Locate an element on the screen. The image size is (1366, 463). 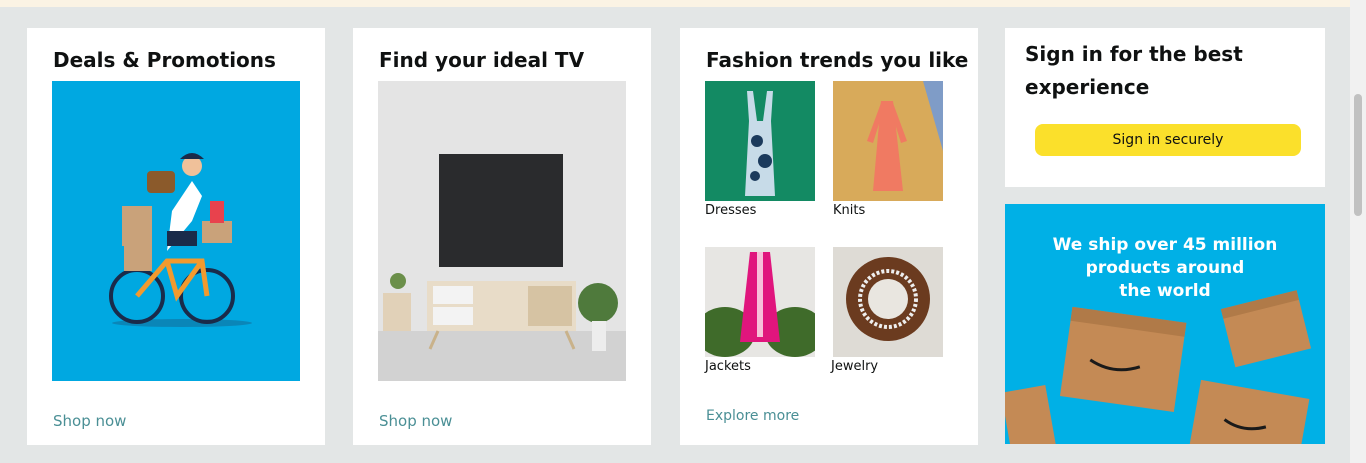
fashion-item-jewelry-image is located at coordinates (888, 302).